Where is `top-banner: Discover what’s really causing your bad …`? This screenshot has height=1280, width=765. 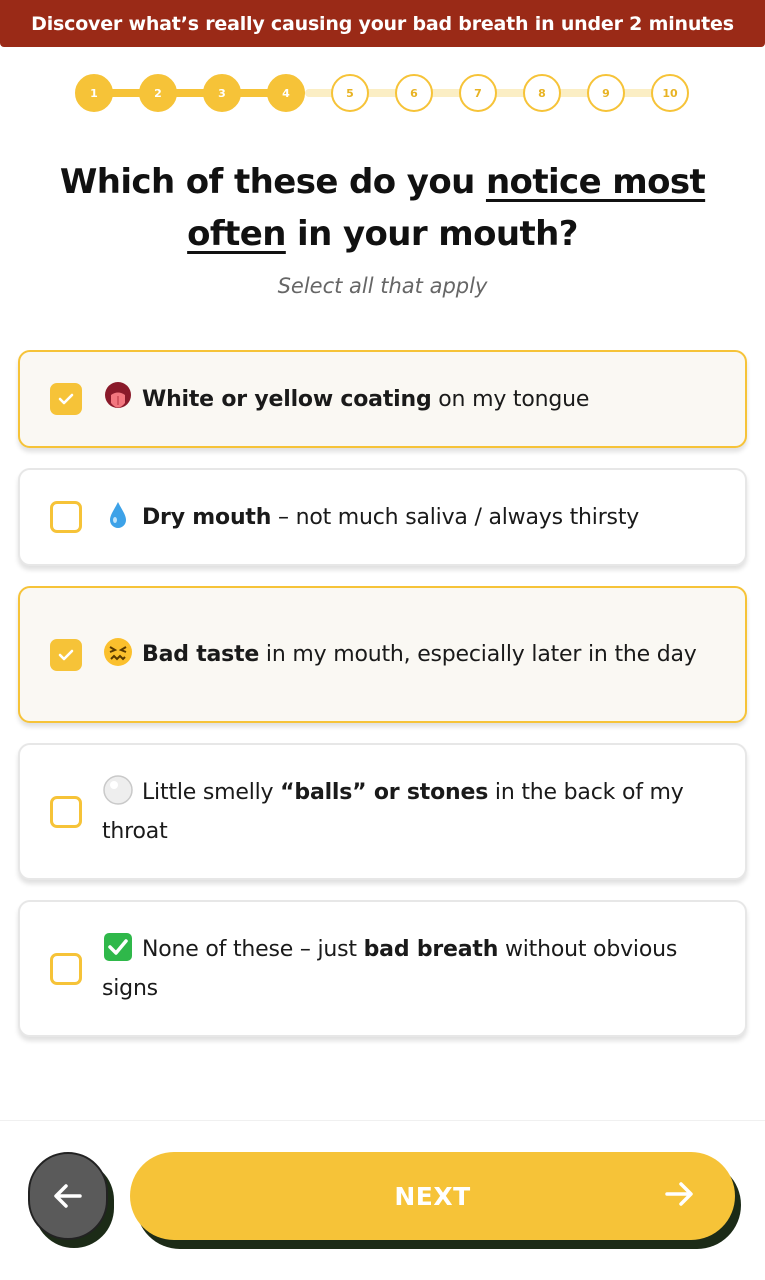 top-banner: Discover what’s really causing your bad … is located at coordinates (382, 23).